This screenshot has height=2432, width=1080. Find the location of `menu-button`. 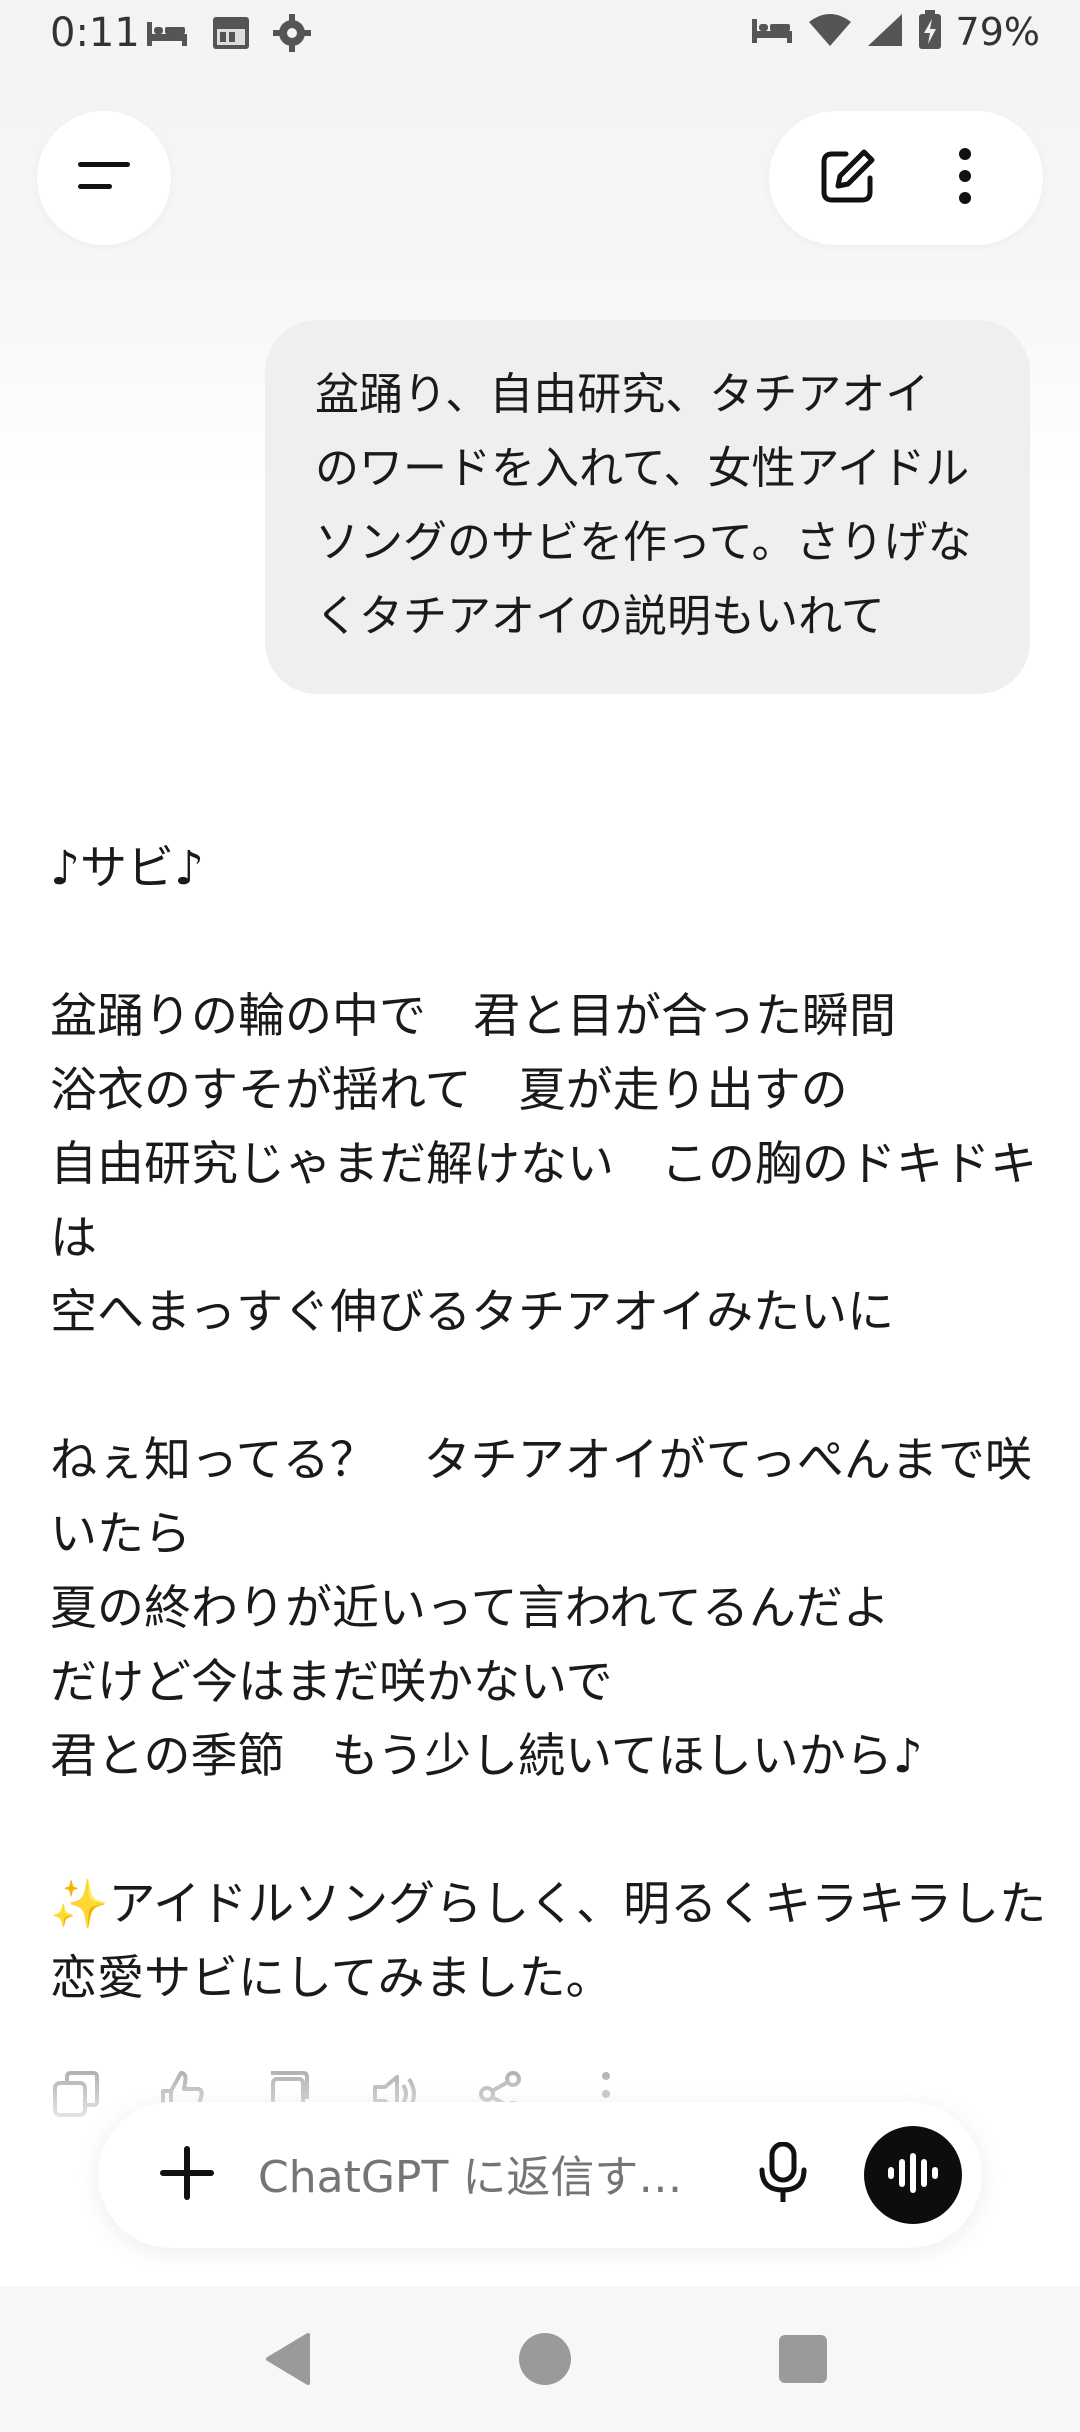

menu-button is located at coordinates (104, 178).